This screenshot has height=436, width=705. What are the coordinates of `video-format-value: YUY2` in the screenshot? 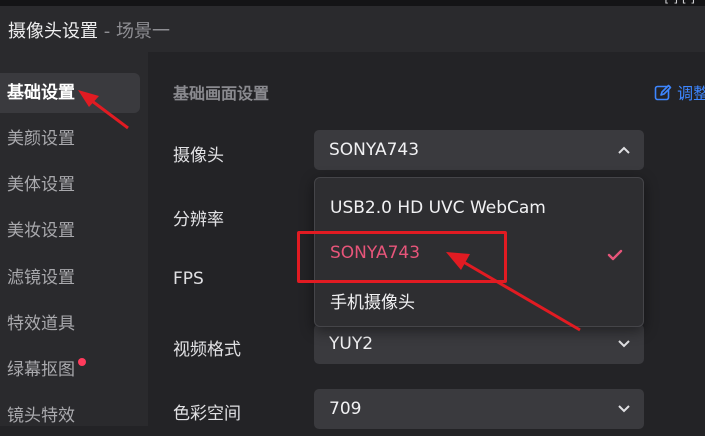 It's located at (351, 344).